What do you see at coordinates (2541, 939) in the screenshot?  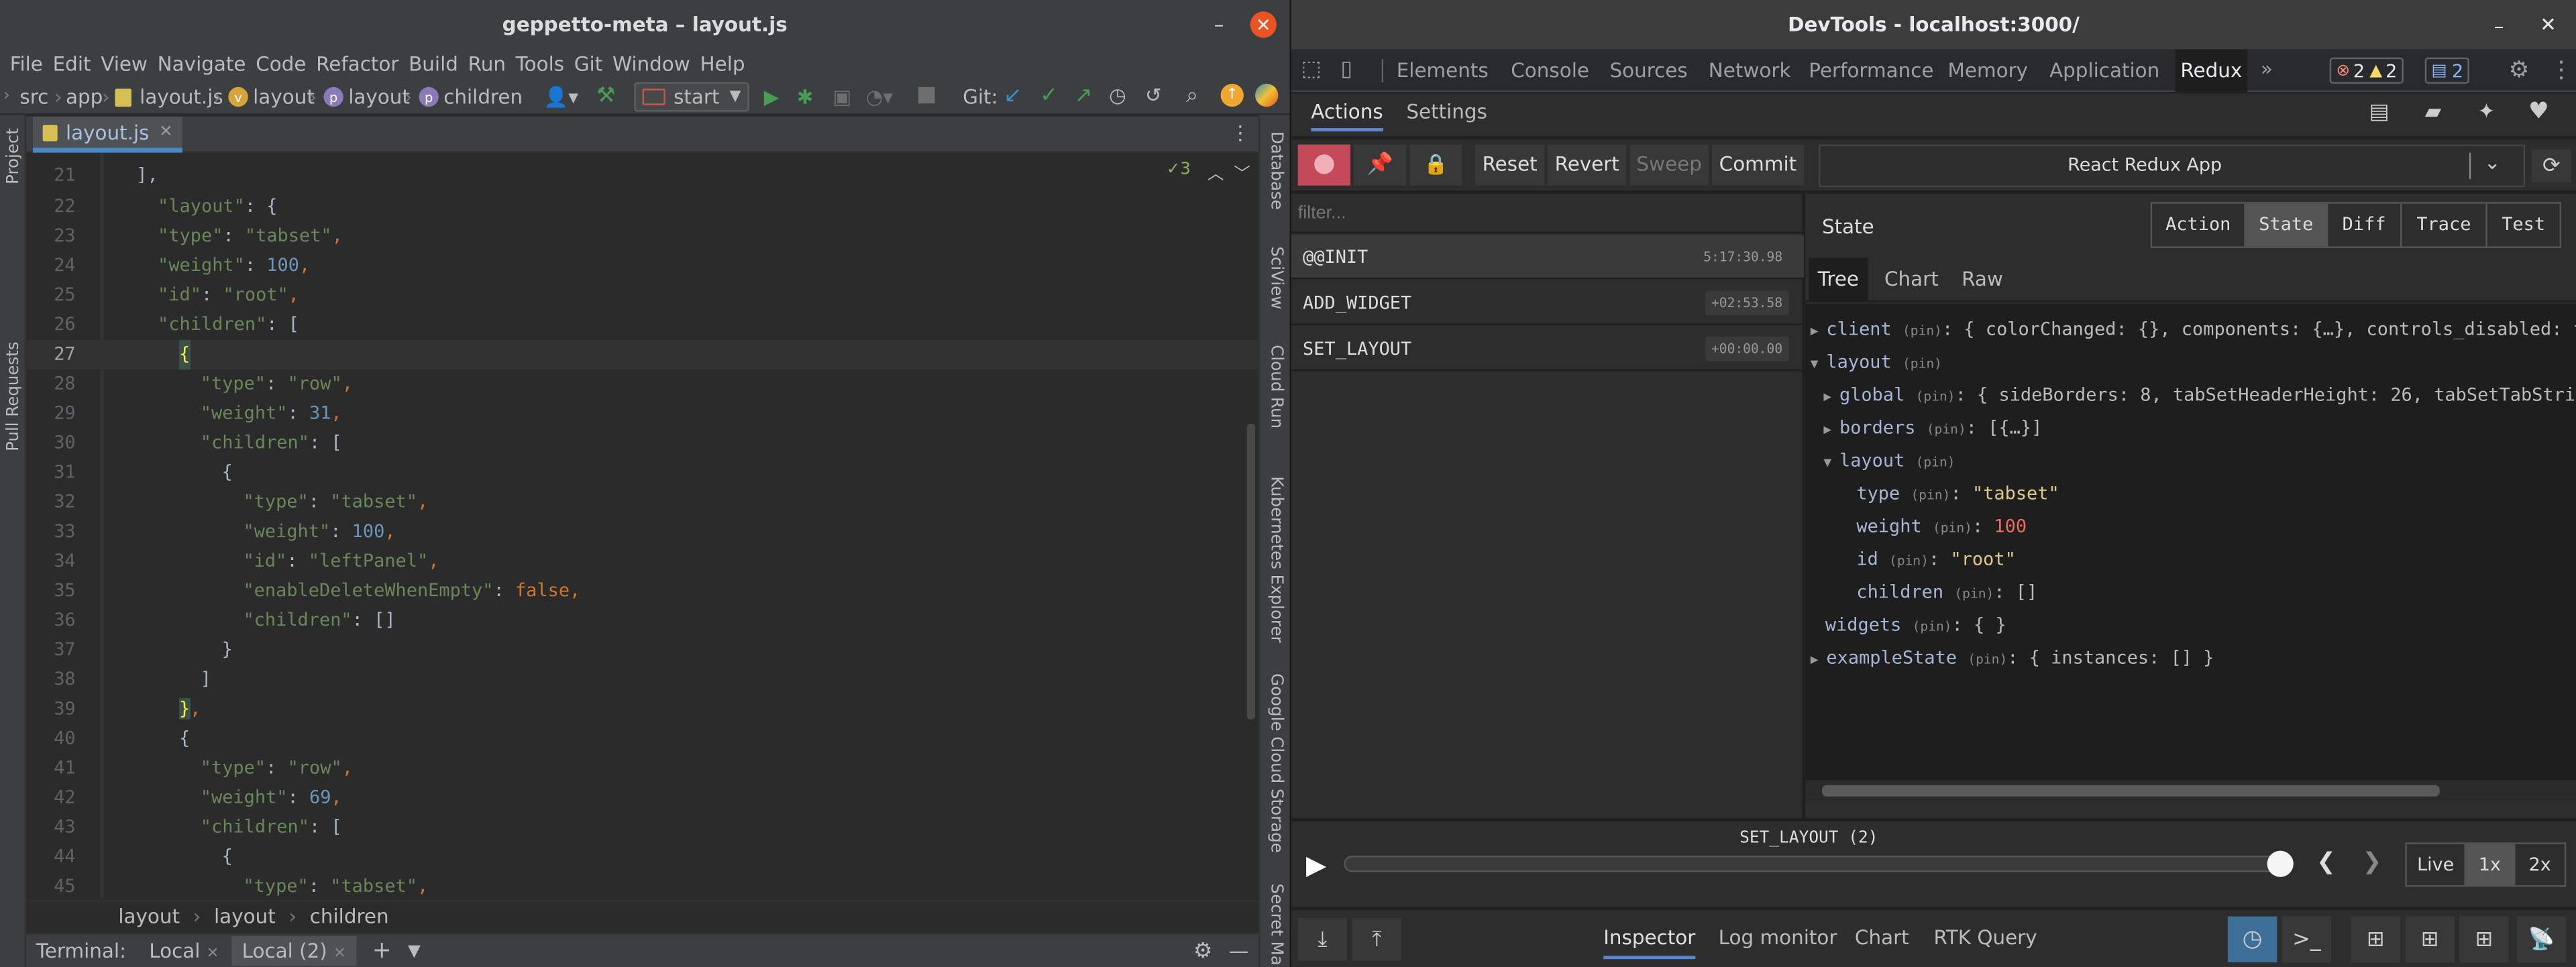 I see `remote-icon: 📡` at bounding box center [2541, 939].